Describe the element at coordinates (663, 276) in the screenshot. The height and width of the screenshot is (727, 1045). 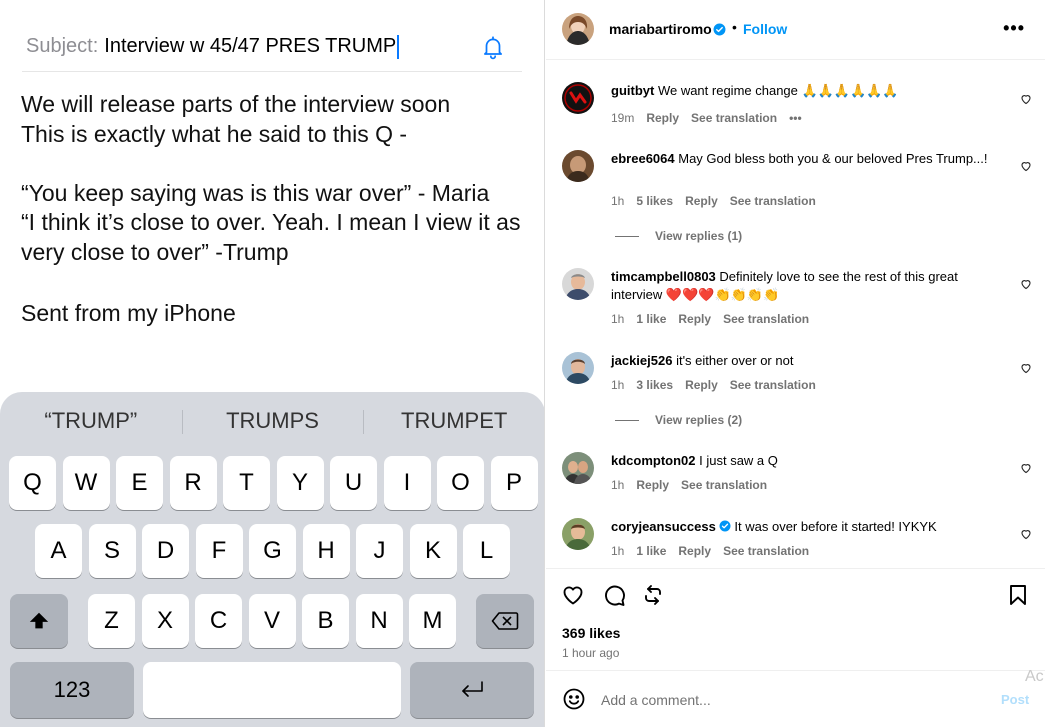
I see `comment-username: timcampbell0803` at that location.